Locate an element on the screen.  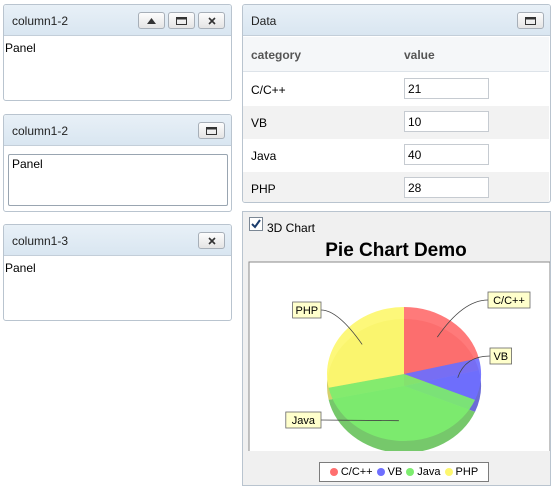
table-row: VB is located at coordinates (396, 122).